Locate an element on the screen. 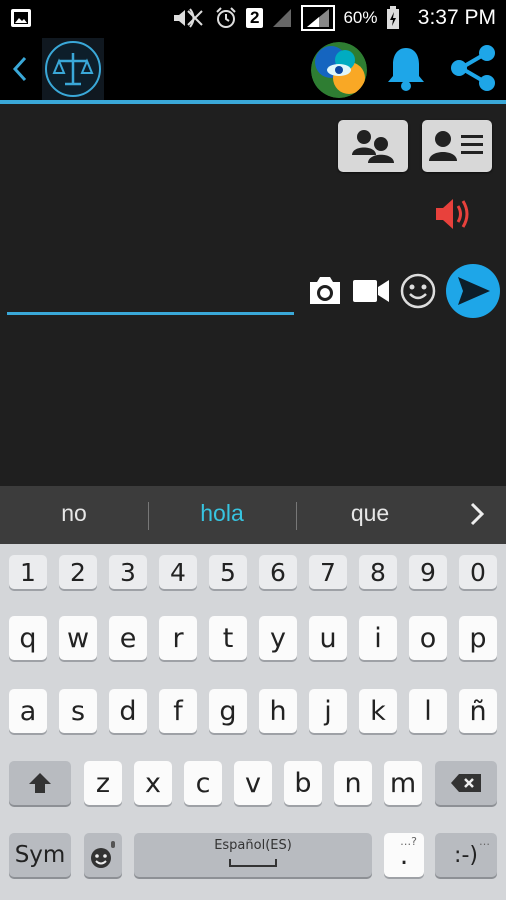 The height and width of the screenshot is (900, 506). key-2: 2 is located at coordinates (78, 572).